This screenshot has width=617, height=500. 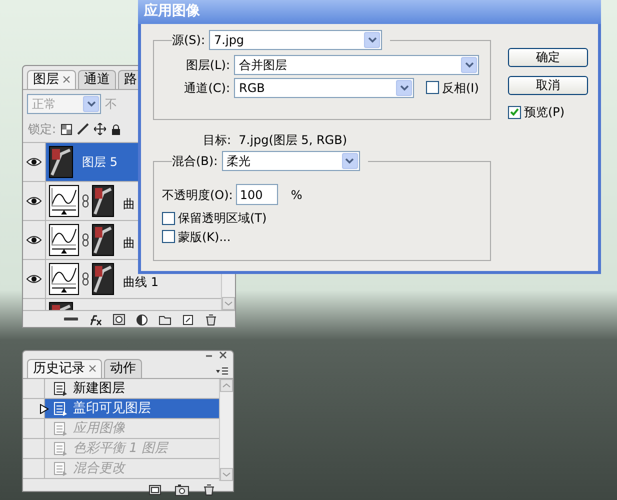 I want to click on transparency-lock-icon, so click(x=66, y=129).